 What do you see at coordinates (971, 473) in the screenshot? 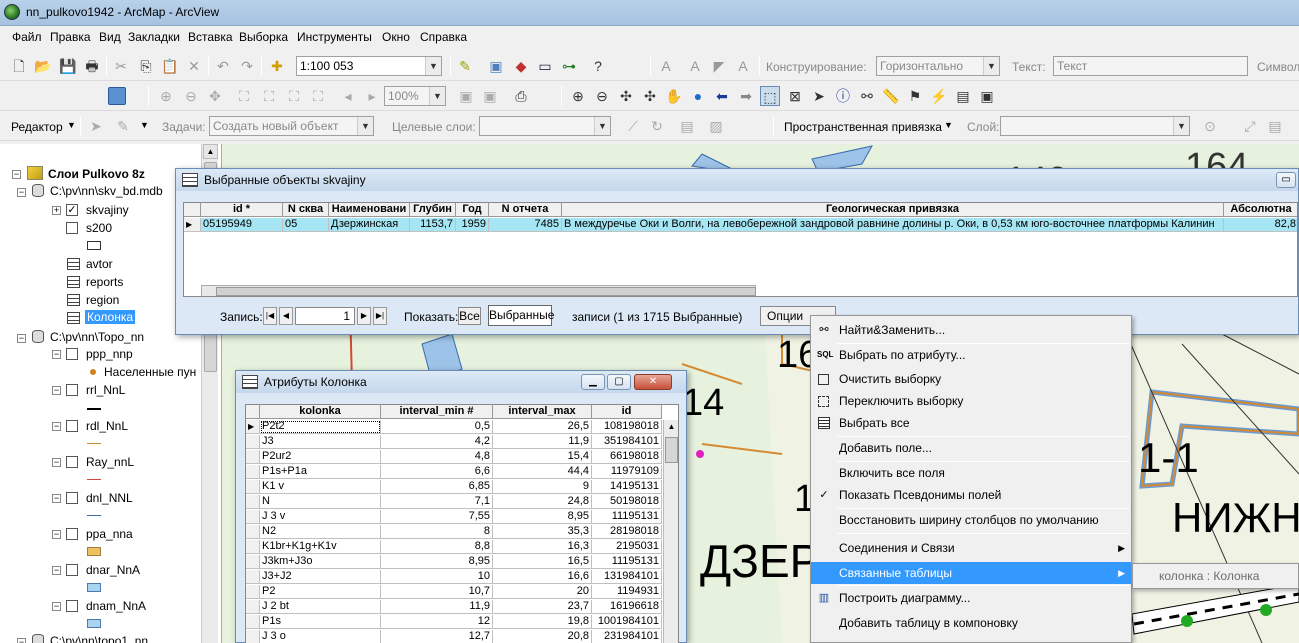
I see `menu-turn-all-fields-on: Включить все поля` at bounding box center [971, 473].